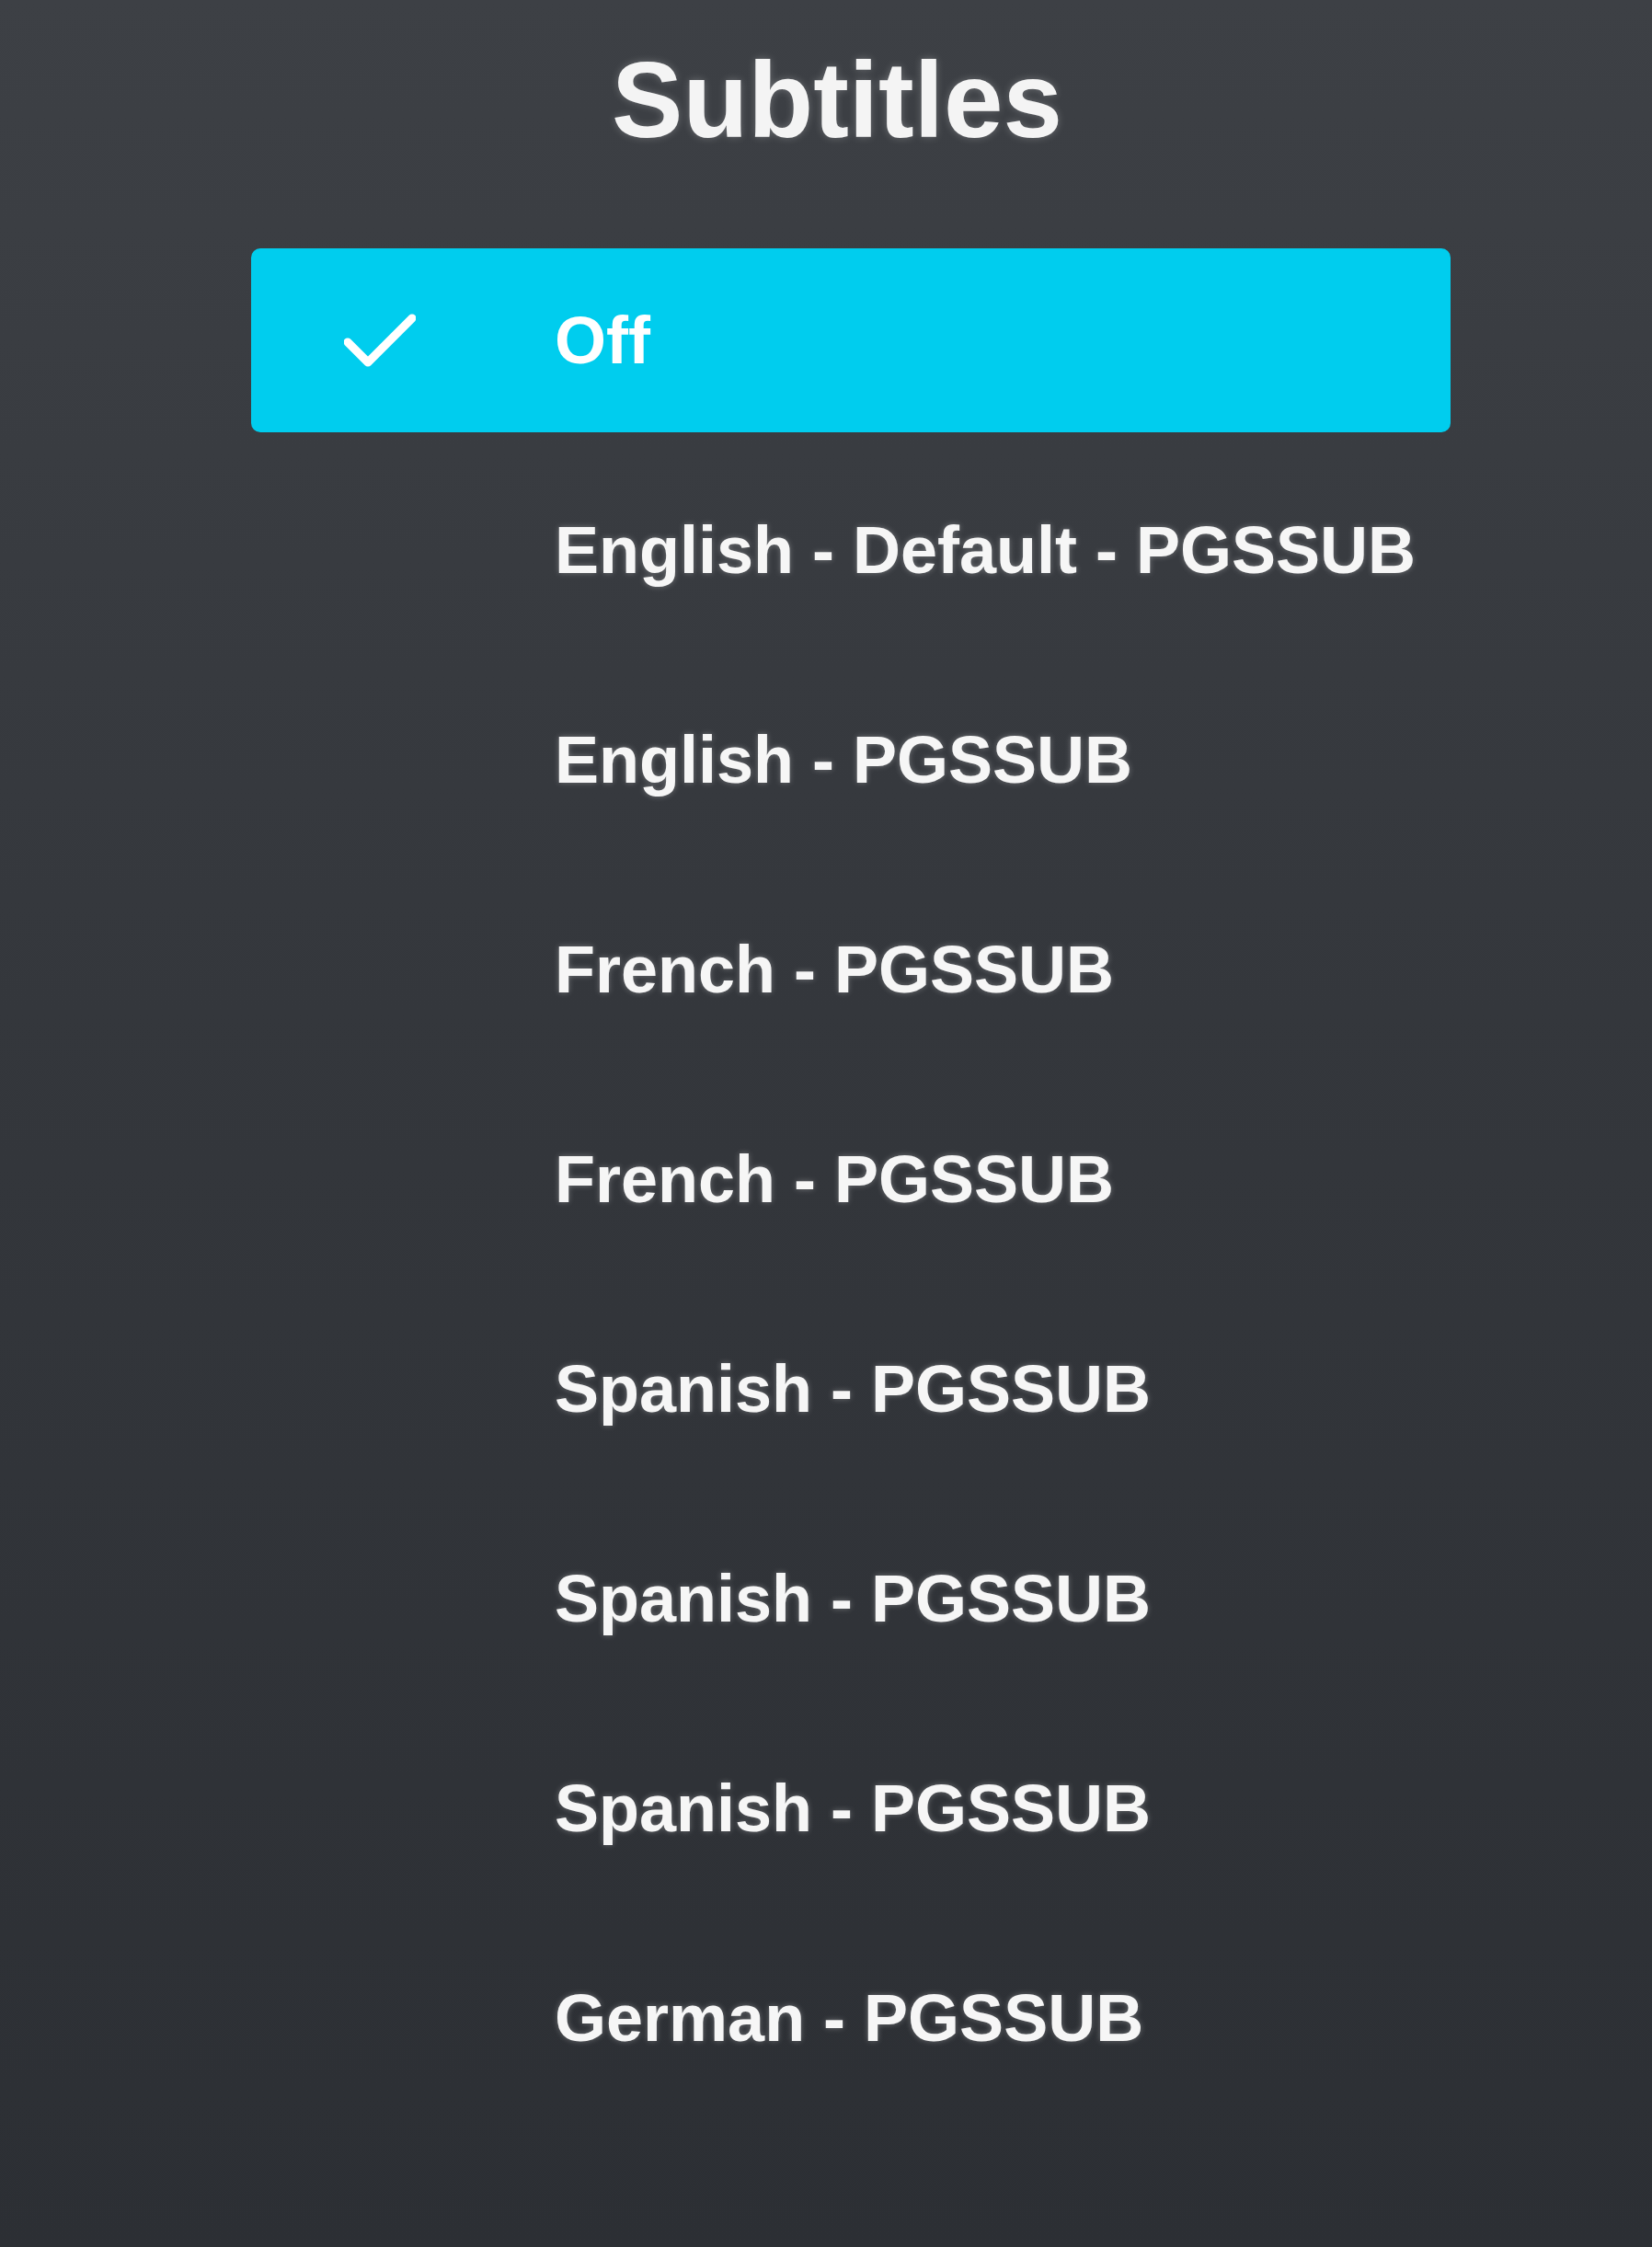 Image resolution: width=1652 pixels, height=2247 pixels. Describe the element at coordinates (851, 550) in the screenshot. I see `subtitle-option: English - Default - PGSSUB` at that location.